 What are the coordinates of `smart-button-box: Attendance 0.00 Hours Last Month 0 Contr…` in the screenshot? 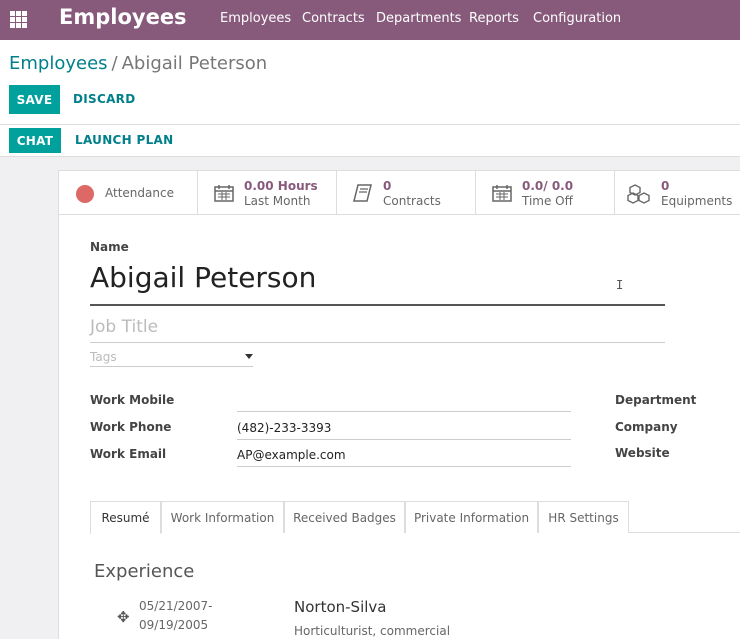 It's located at (399, 193).